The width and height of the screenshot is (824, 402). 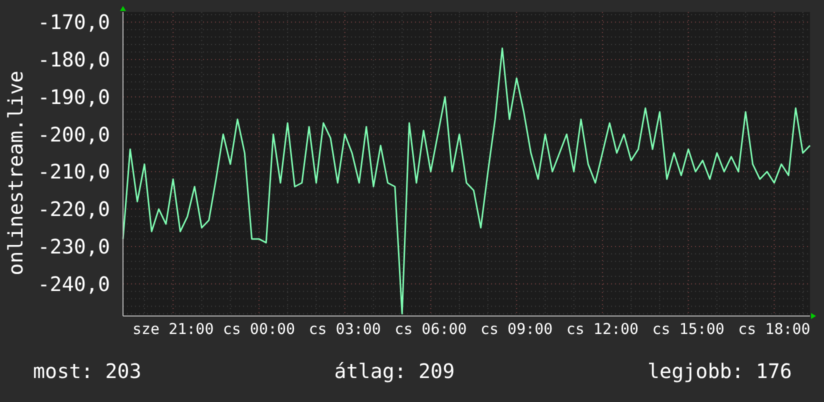 I want to click on x-tick-label: cs 12:00, so click(x=602, y=329).